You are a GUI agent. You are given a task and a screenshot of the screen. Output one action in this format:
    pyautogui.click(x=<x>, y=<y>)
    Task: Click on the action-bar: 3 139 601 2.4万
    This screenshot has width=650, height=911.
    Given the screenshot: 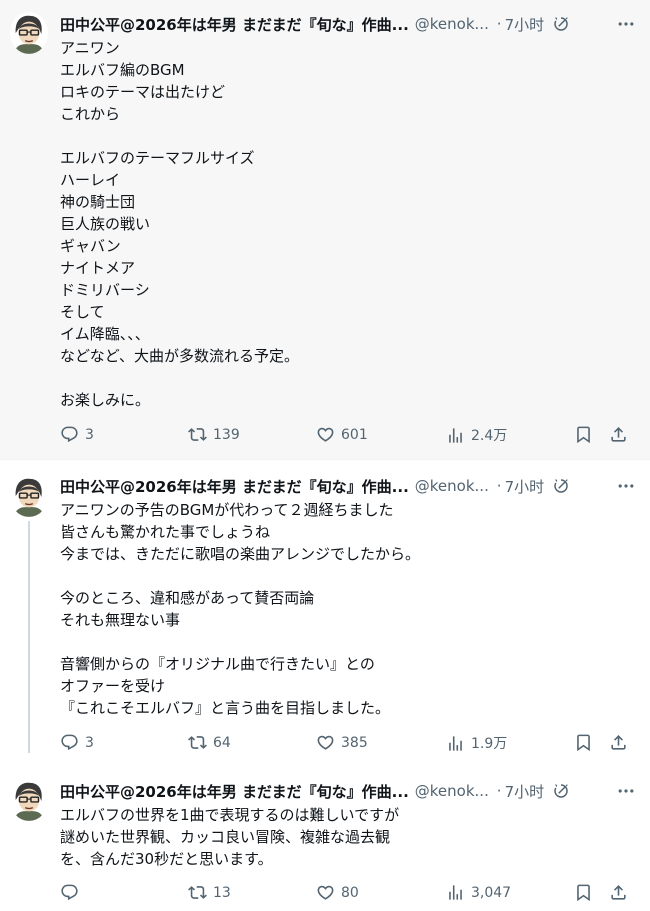 What is the action you would take?
    pyautogui.click(x=345, y=436)
    